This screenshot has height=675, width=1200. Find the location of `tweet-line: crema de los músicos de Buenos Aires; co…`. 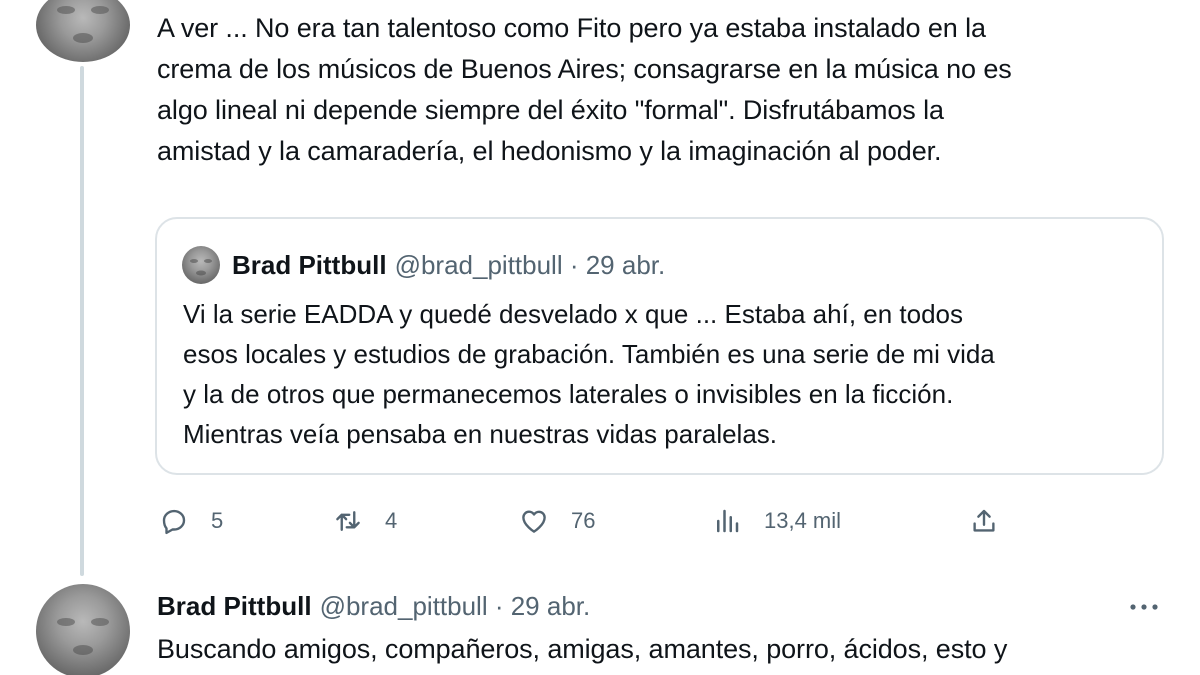

tweet-line: crema de los músicos de Buenos Aires; co… is located at coordinates (584, 69).